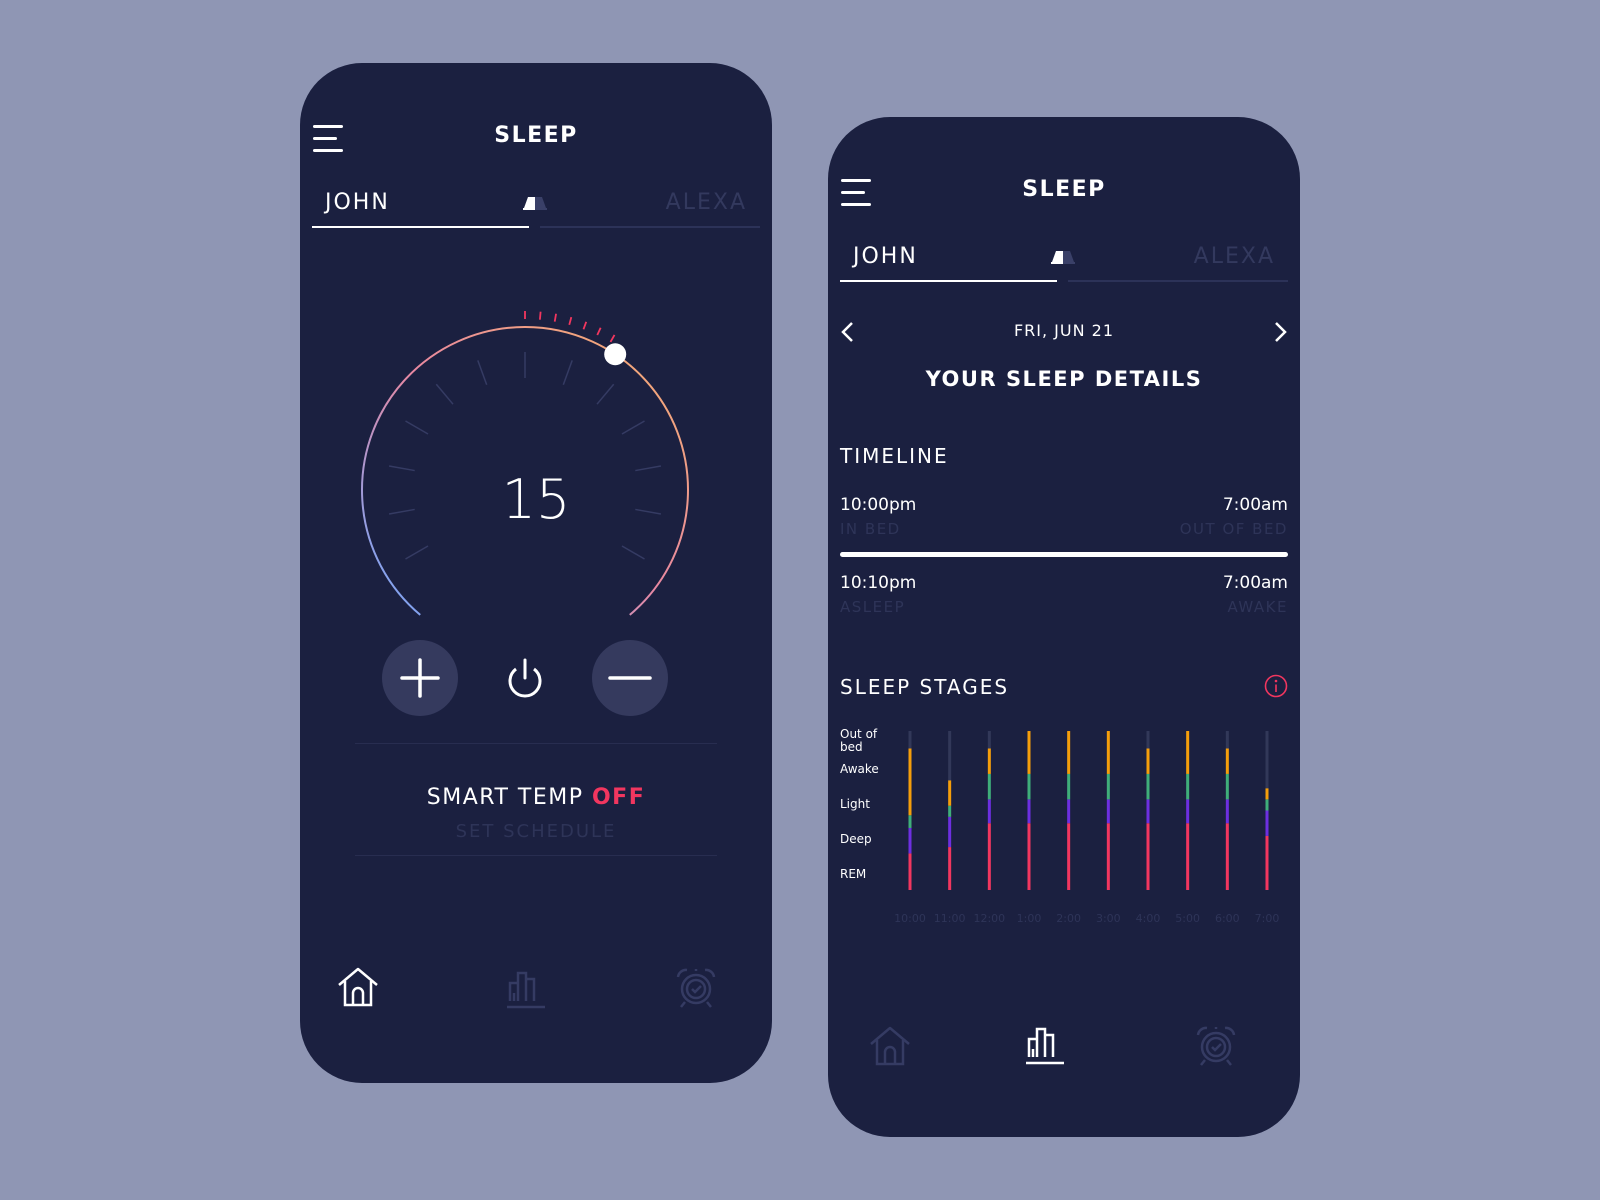 The width and height of the screenshot is (1600, 1200). What do you see at coordinates (989, 918) in the screenshot?
I see `x-tick-label: 12:00` at bounding box center [989, 918].